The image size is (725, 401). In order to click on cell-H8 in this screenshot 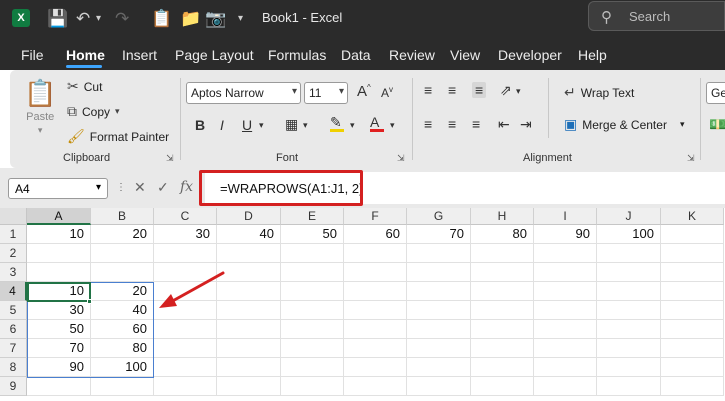, I will do `click(502, 367)`.